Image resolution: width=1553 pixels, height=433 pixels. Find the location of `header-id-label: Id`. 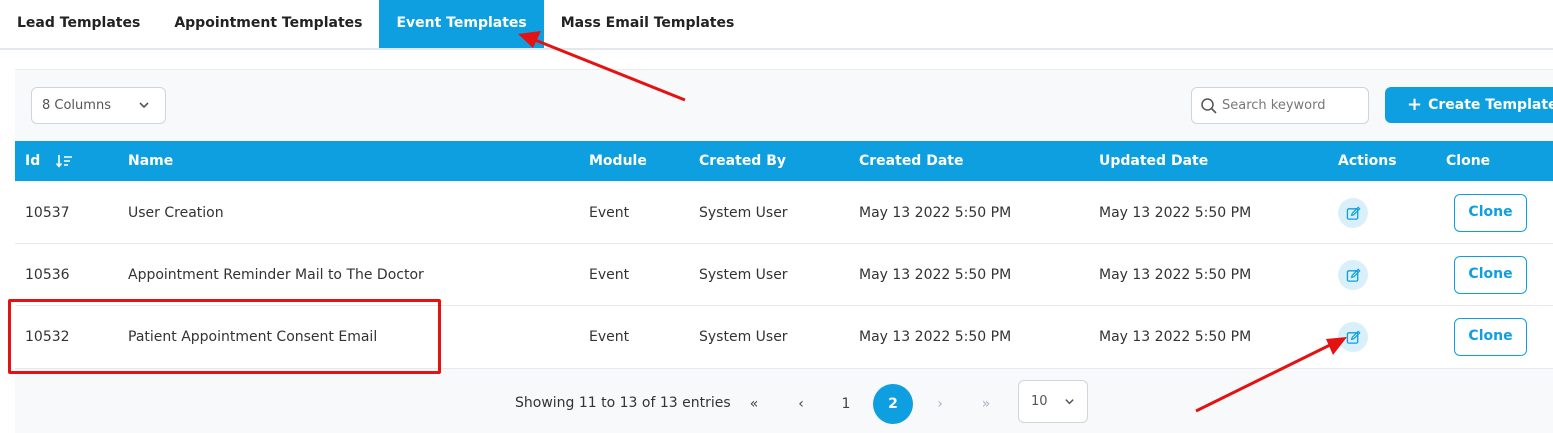

header-id-label: Id is located at coordinates (33, 161).